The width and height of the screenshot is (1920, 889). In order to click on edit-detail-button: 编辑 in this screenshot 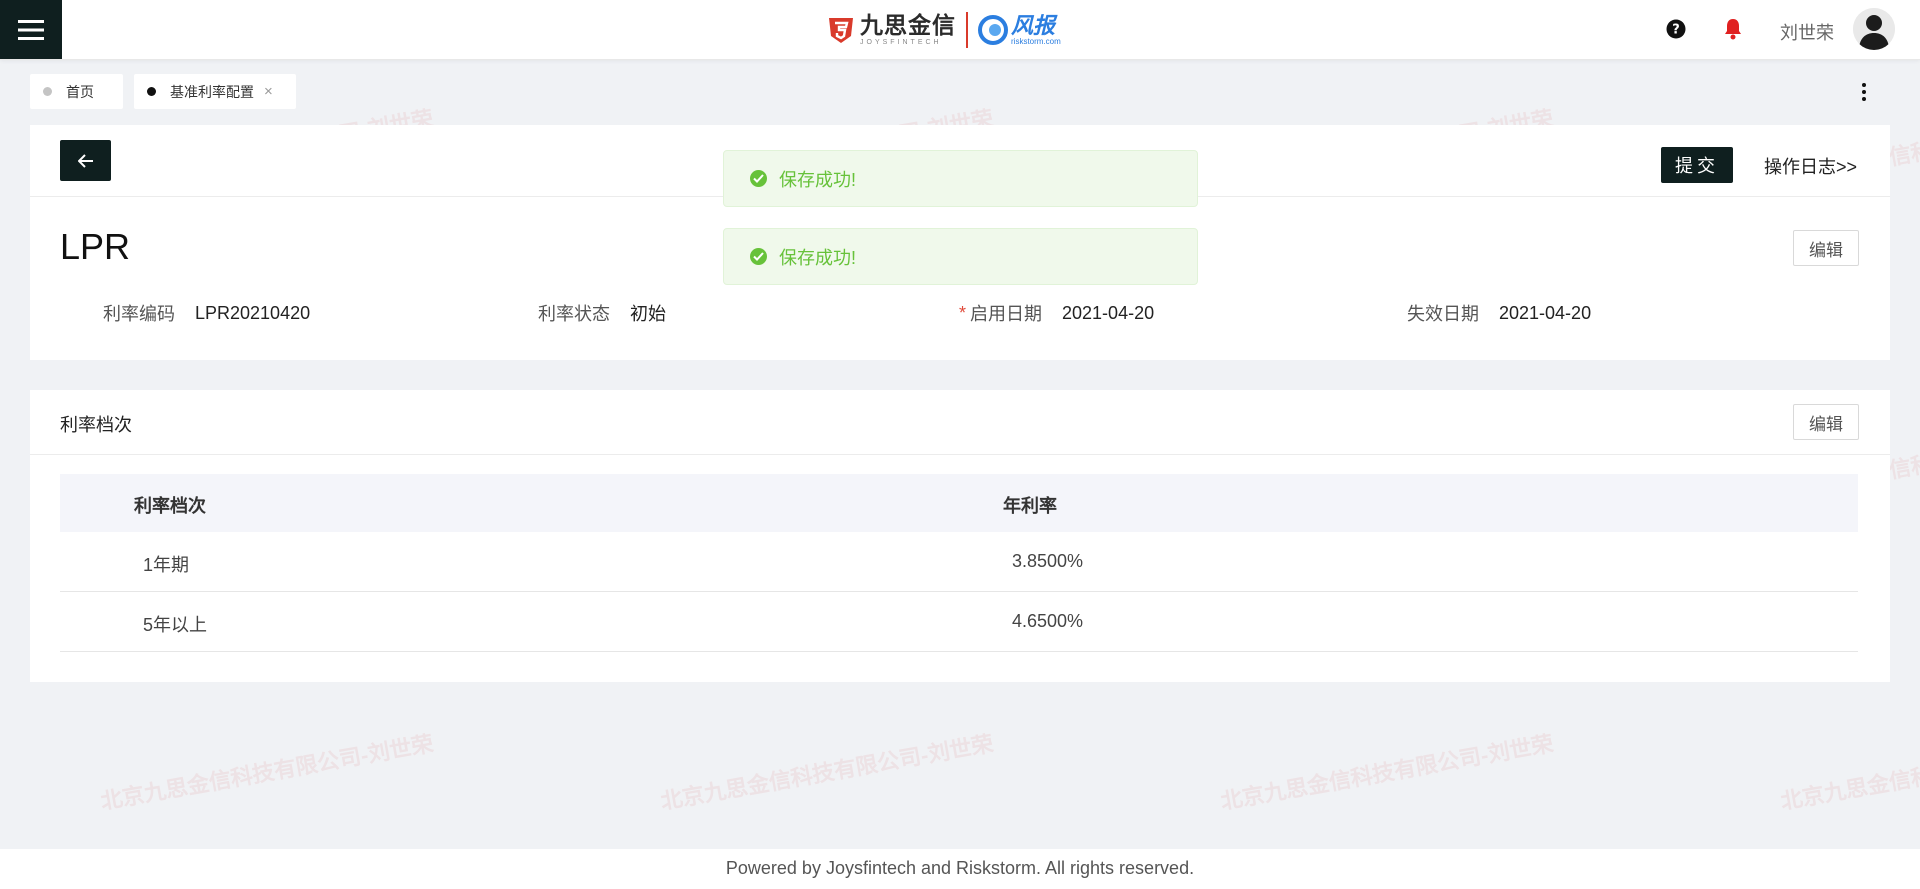, I will do `click(1826, 248)`.